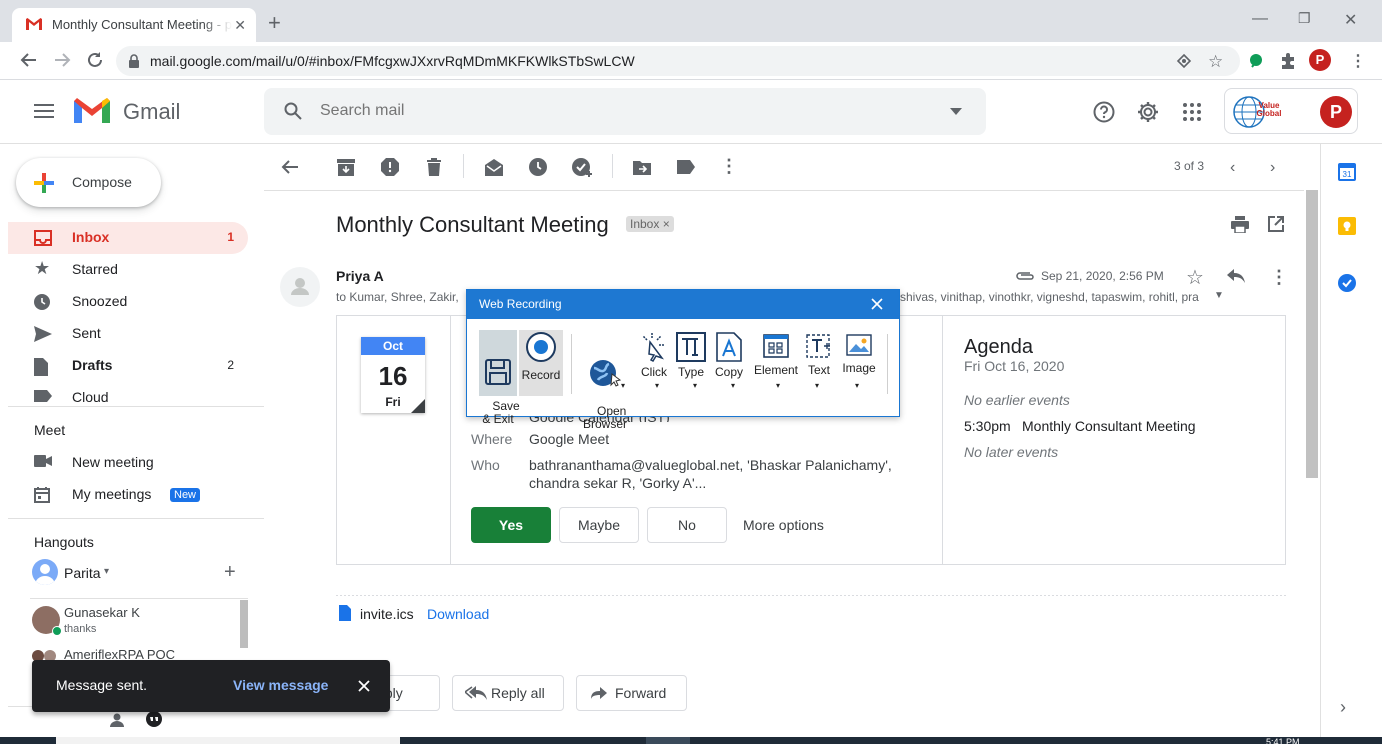 Image resolution: width=1382 pixels, height=744 pixels. Describe the element at coordinates (128, 238) in the screenshot. I see `sidebar-item-inbox: Inbox 1` at that location.